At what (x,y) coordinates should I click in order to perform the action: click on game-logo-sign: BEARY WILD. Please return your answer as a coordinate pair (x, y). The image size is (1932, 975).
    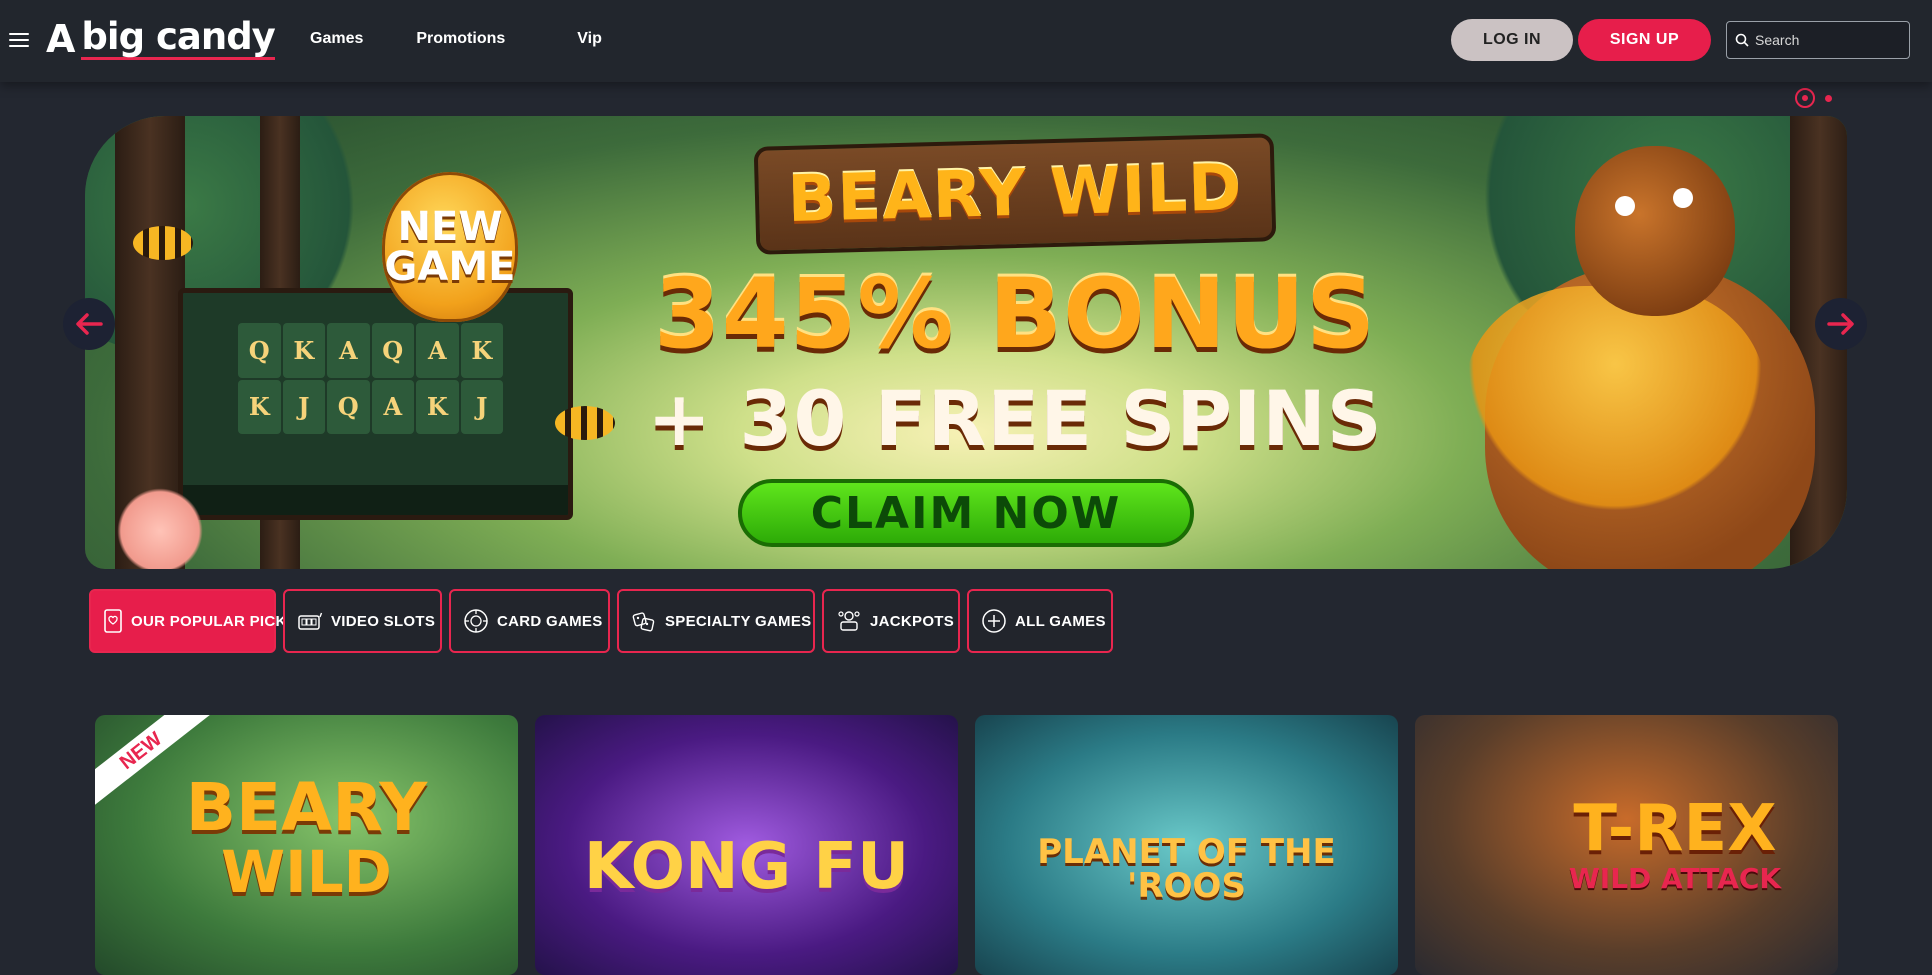
    Looking at the image, I should click on (1015, 194).